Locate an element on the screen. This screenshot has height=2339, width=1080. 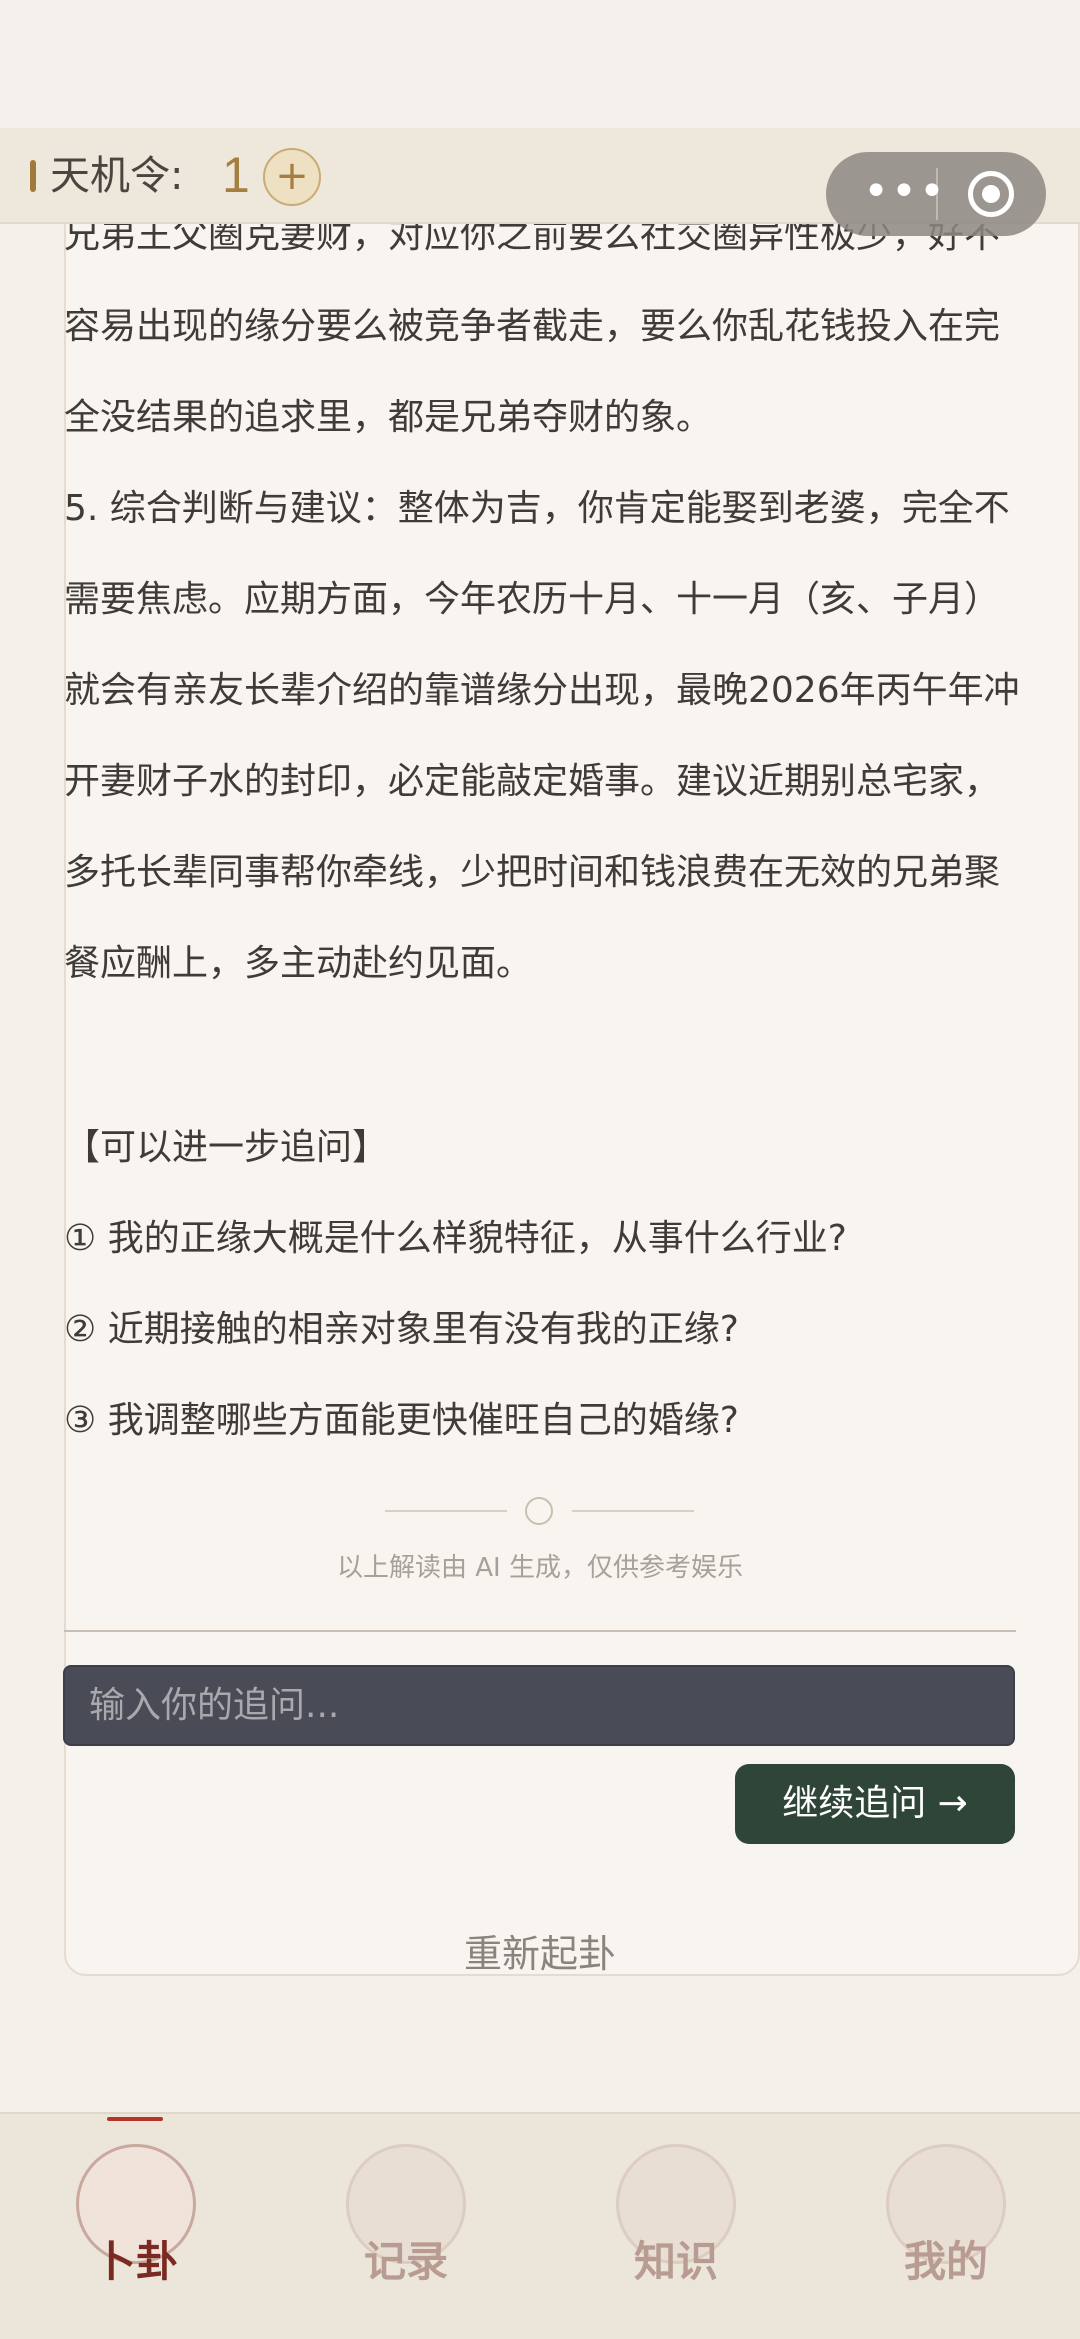
tab-label: 记录 is located at coordinates (405, 2261).